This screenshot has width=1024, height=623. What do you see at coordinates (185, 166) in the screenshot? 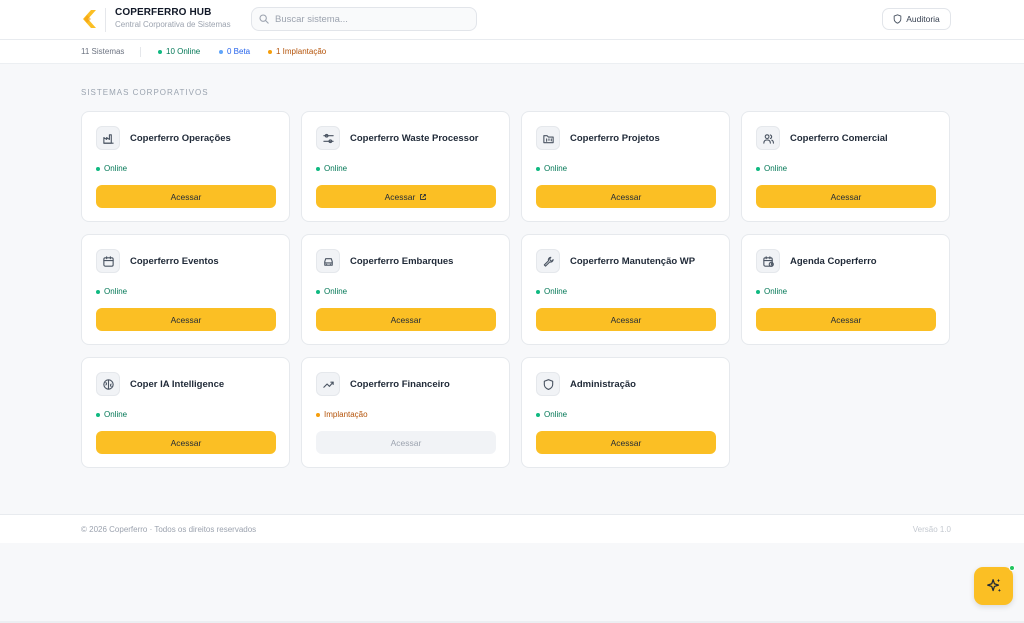
I see `system-card-coperferro-operacoes: Coperferro Operações Online Acessar` at bounding box center [185, 166].